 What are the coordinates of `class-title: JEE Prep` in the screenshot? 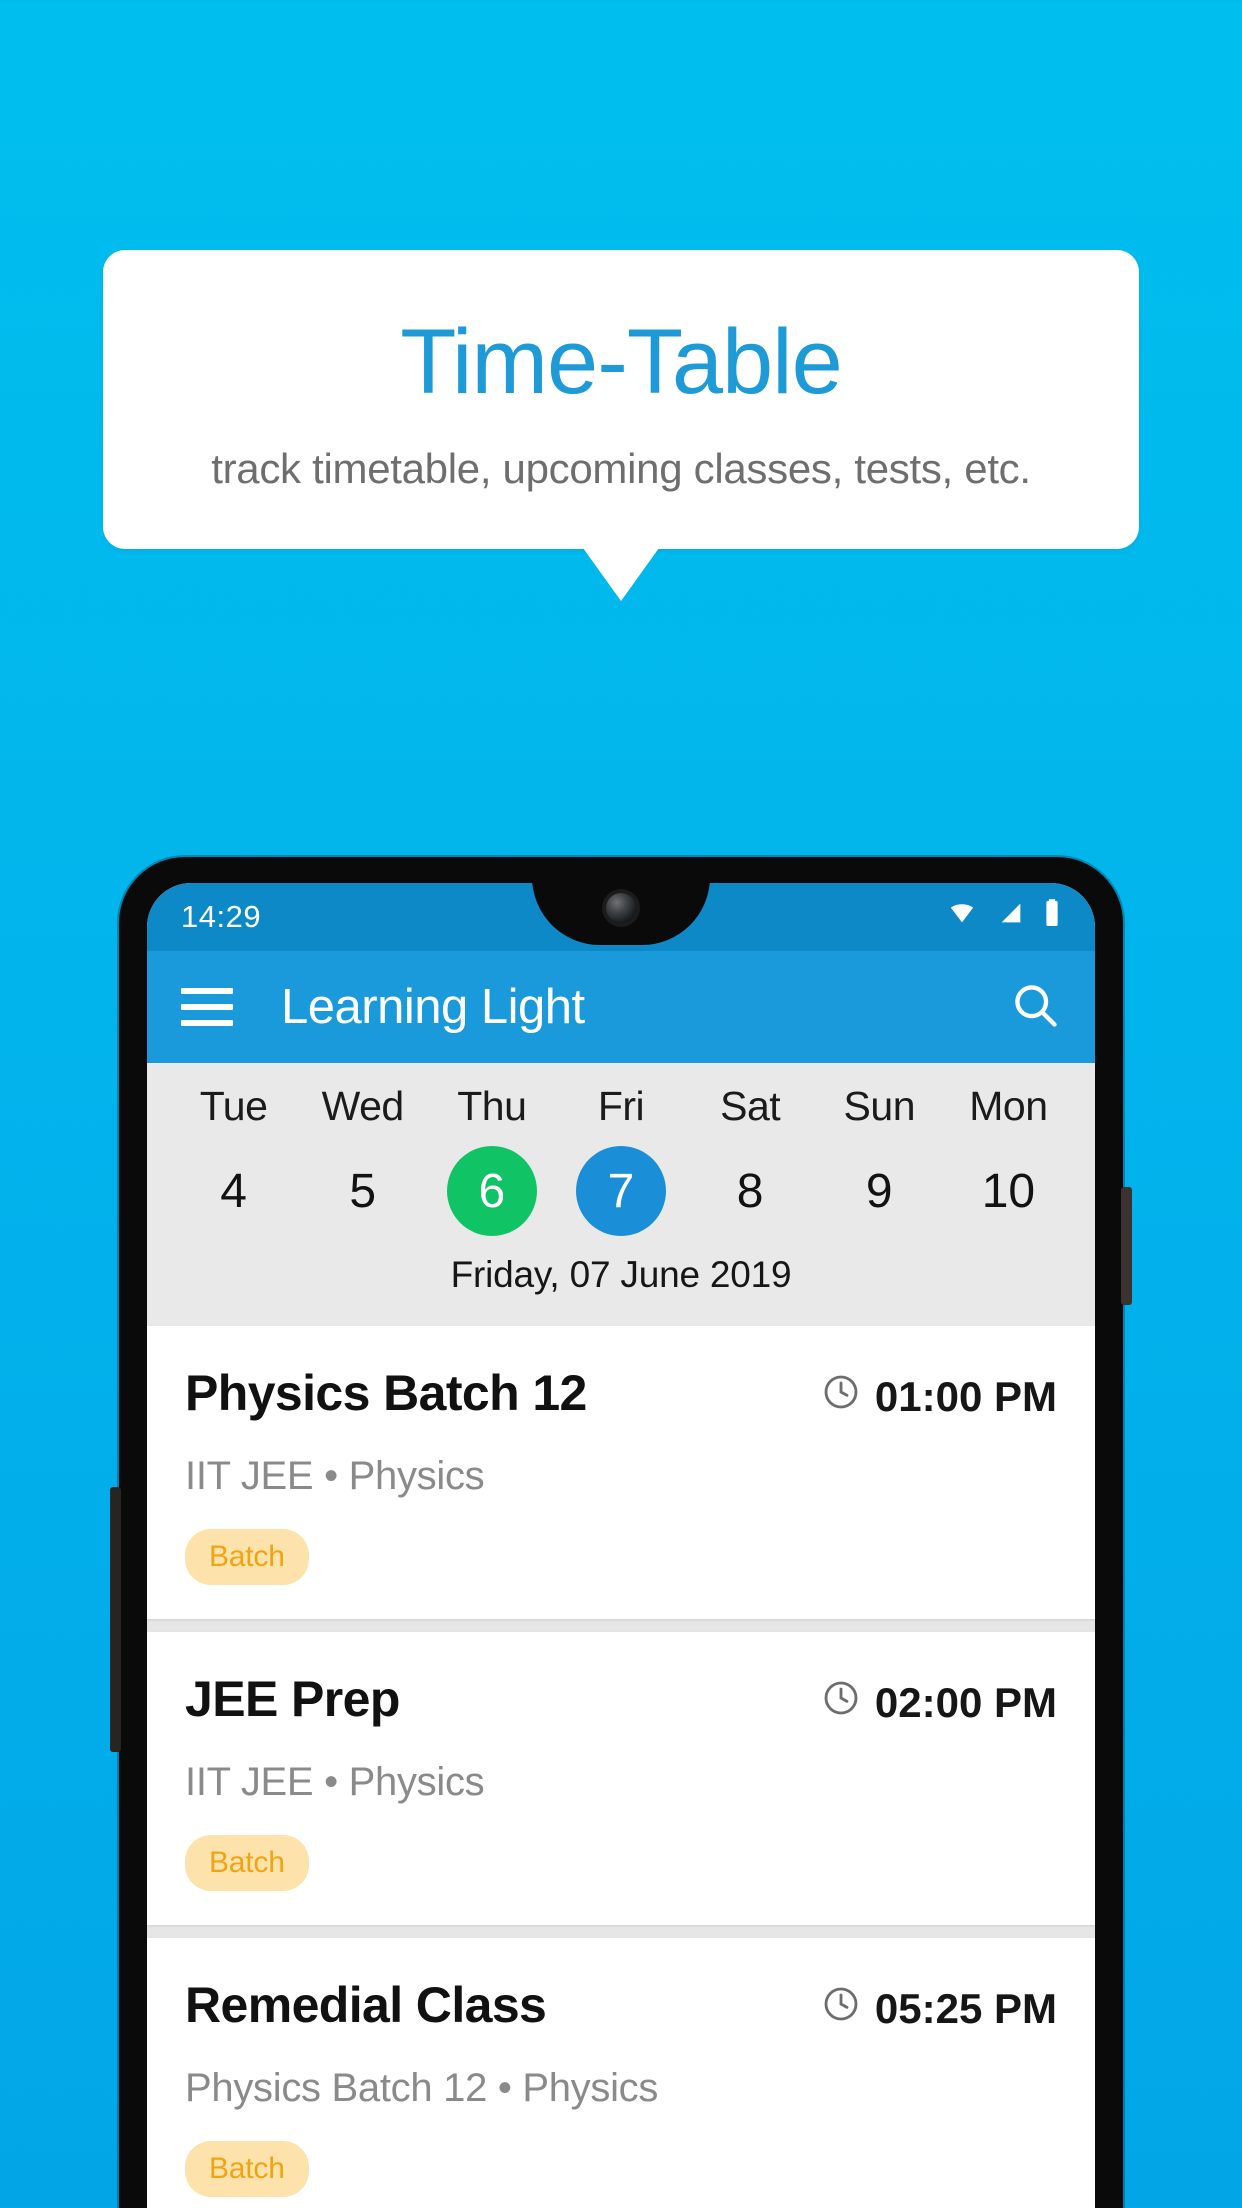 It's located at (292, 1699).